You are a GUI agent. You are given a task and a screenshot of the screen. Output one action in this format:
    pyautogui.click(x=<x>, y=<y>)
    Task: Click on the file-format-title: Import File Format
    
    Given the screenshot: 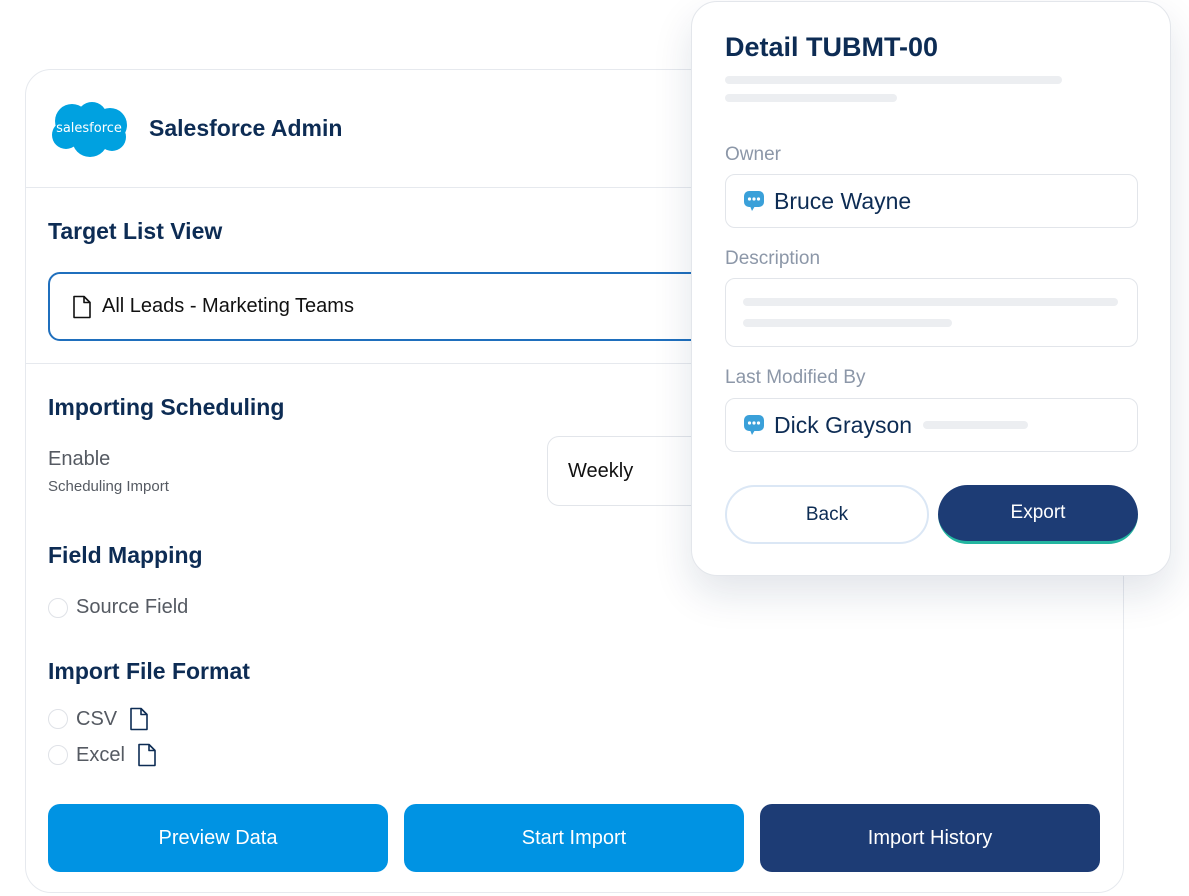 What is the action you would take?
    pyautogui.click(x=149, y=671)
    